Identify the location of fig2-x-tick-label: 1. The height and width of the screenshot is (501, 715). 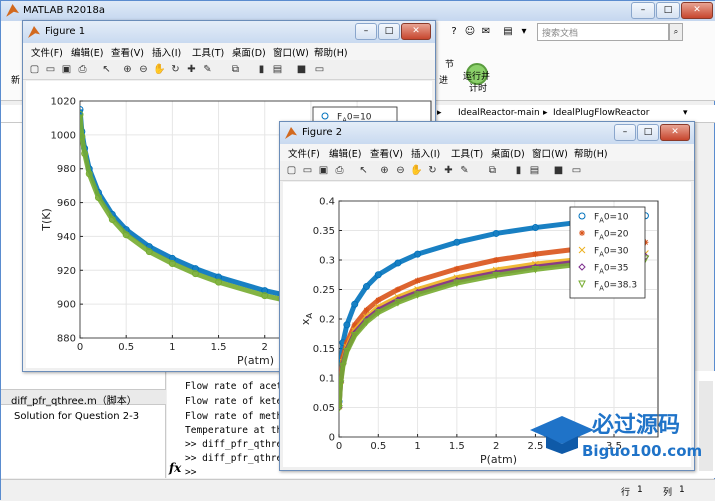
(417, 446).